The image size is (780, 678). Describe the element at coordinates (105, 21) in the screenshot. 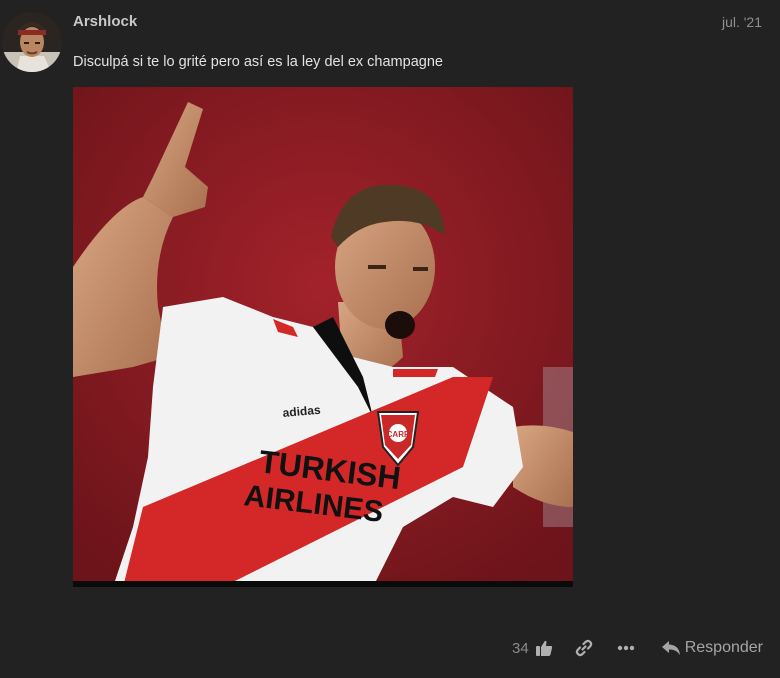

I see `post-username: Arshlock` at that location.